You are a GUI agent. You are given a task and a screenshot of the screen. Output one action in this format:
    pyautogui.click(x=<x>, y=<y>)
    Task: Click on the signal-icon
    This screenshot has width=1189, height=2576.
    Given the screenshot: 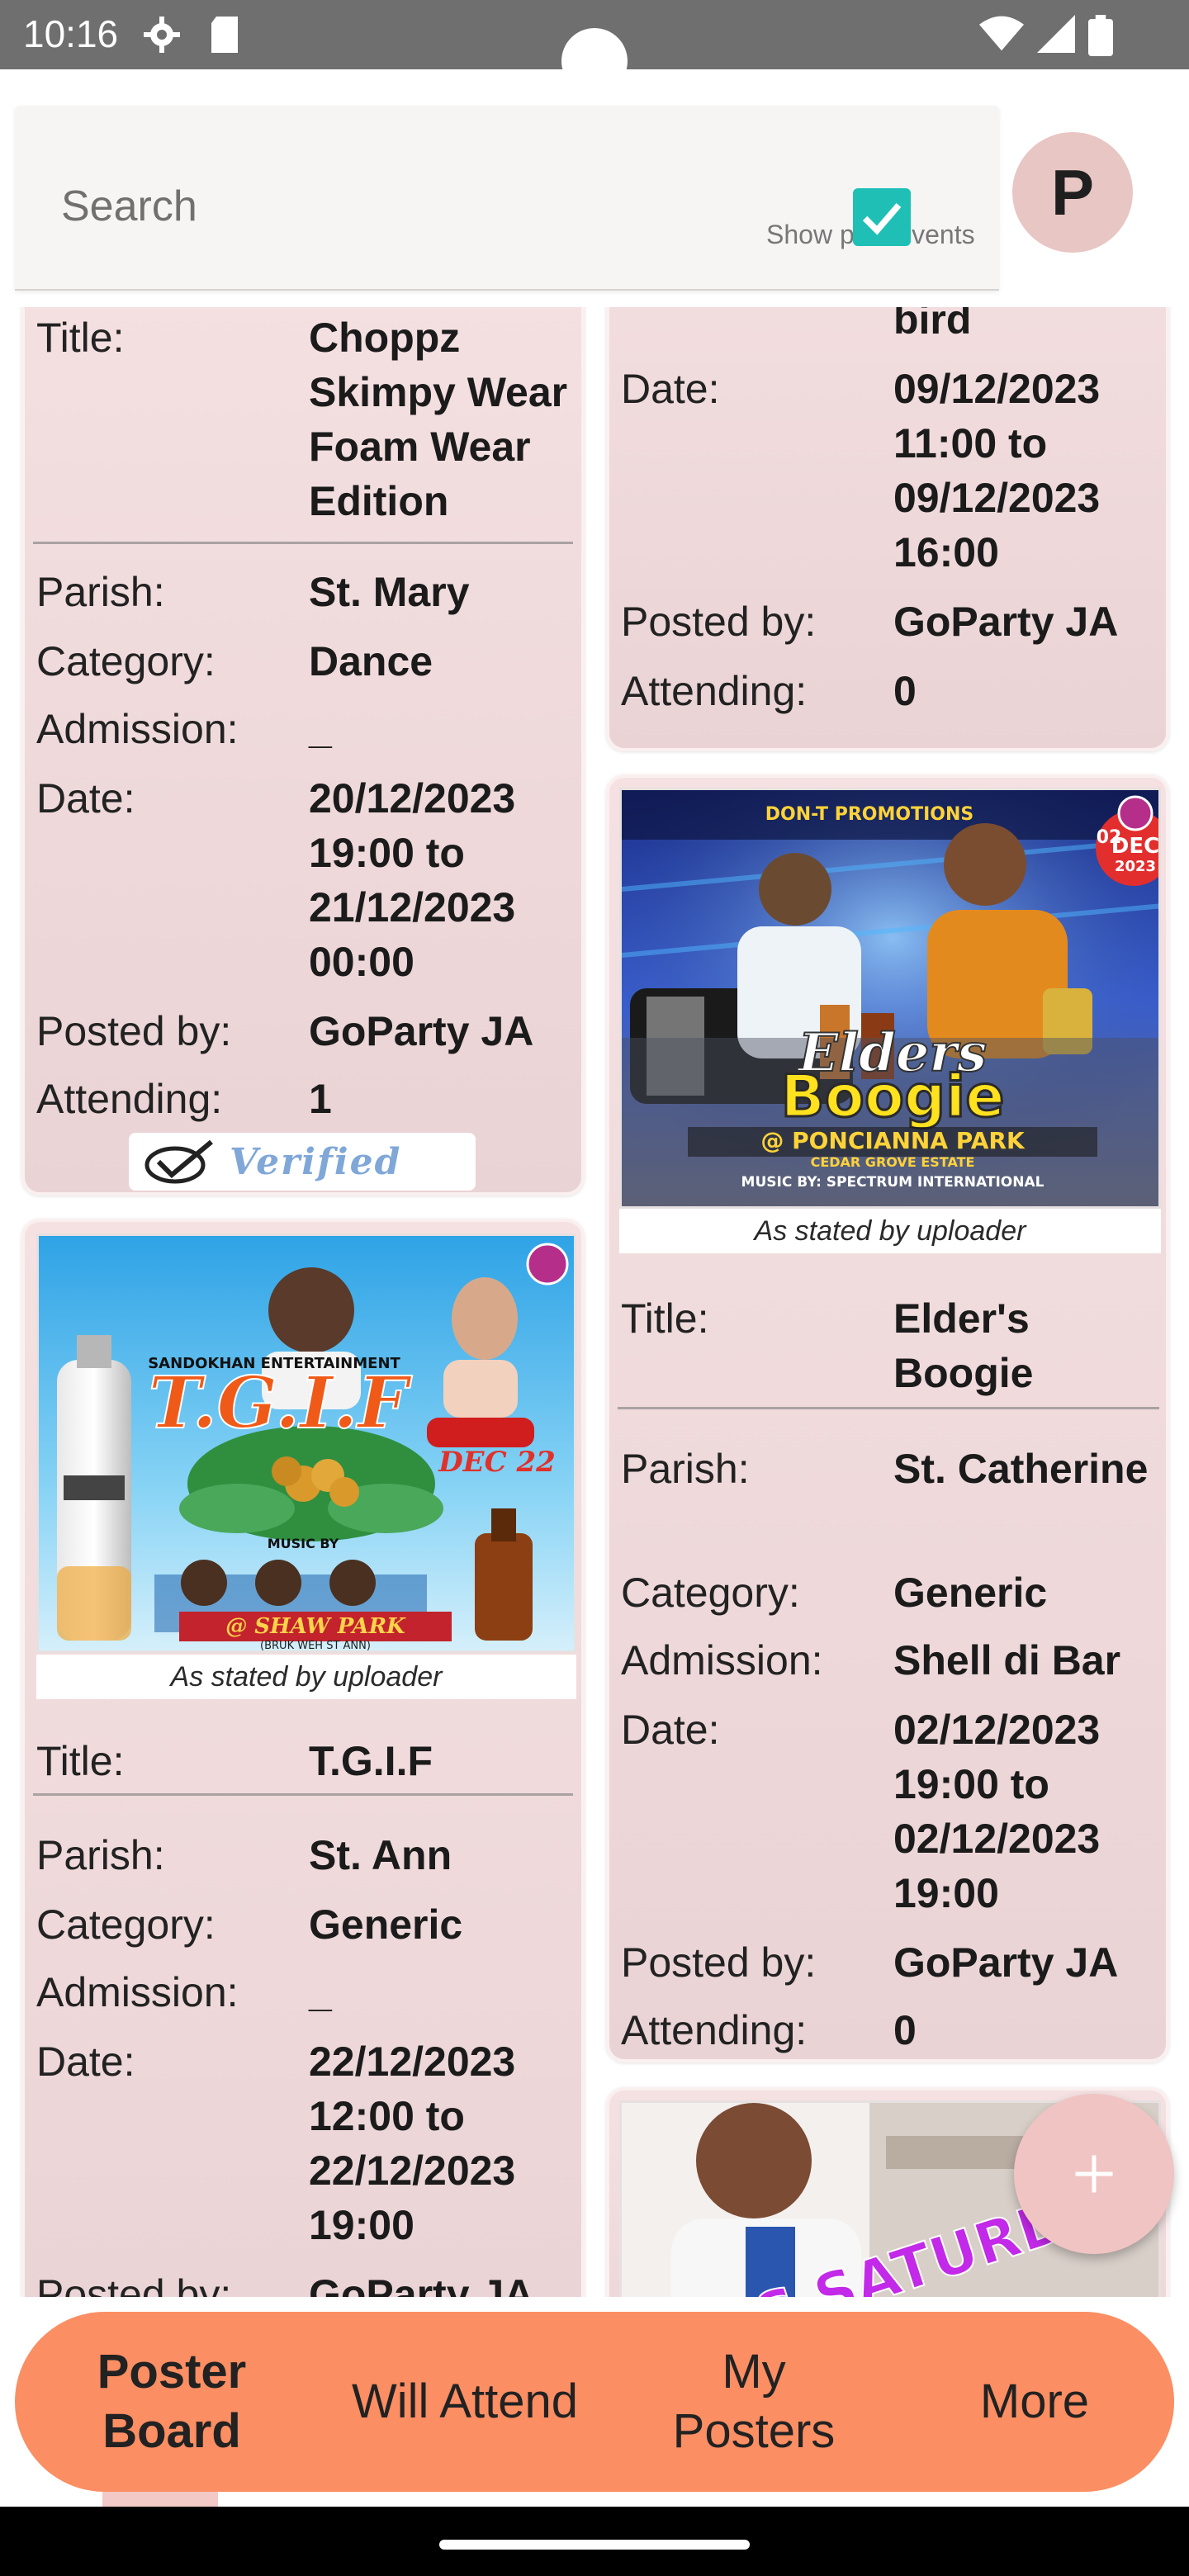 What is the action you would take?
    pyautogui.click(x=1056, y=34)
    